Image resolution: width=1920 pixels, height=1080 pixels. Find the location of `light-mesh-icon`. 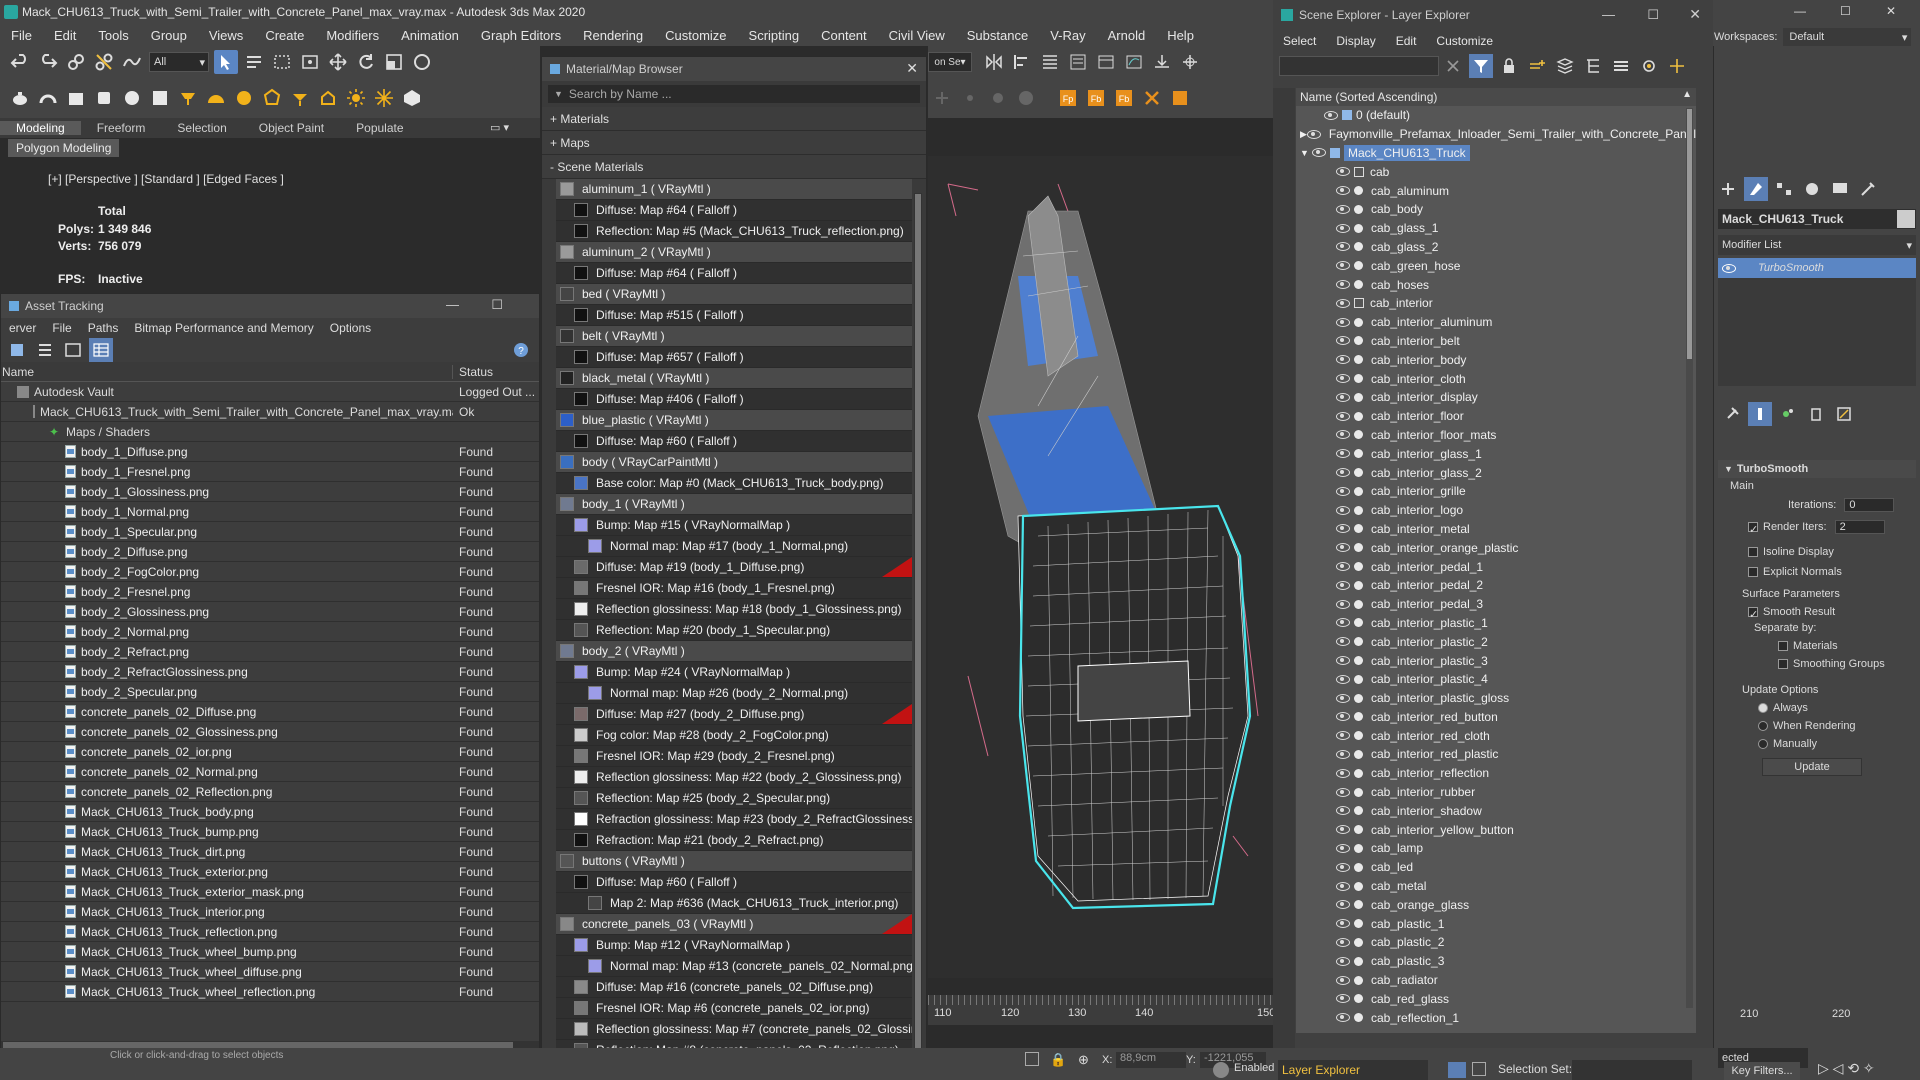

light-mesh-icon is located at coordinates (272, 98).